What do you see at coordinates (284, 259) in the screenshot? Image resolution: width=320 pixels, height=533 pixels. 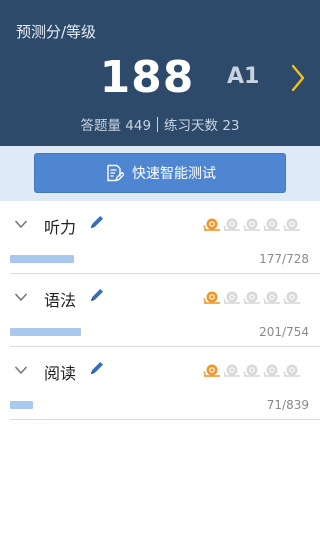 I see `progress-count: 177/728` at bounding box center [284, 259].